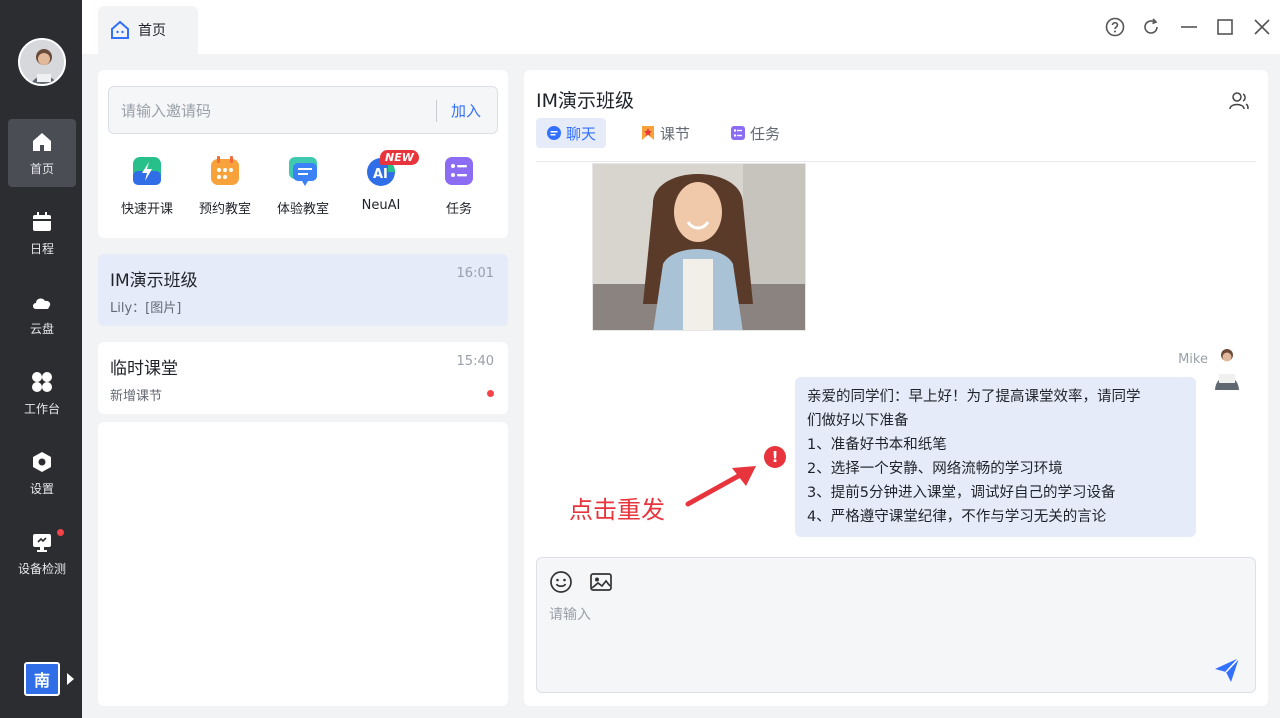  I want to click on conversation-item: IM演示班级 16:01 Lily：[图片], so click(303, 290).